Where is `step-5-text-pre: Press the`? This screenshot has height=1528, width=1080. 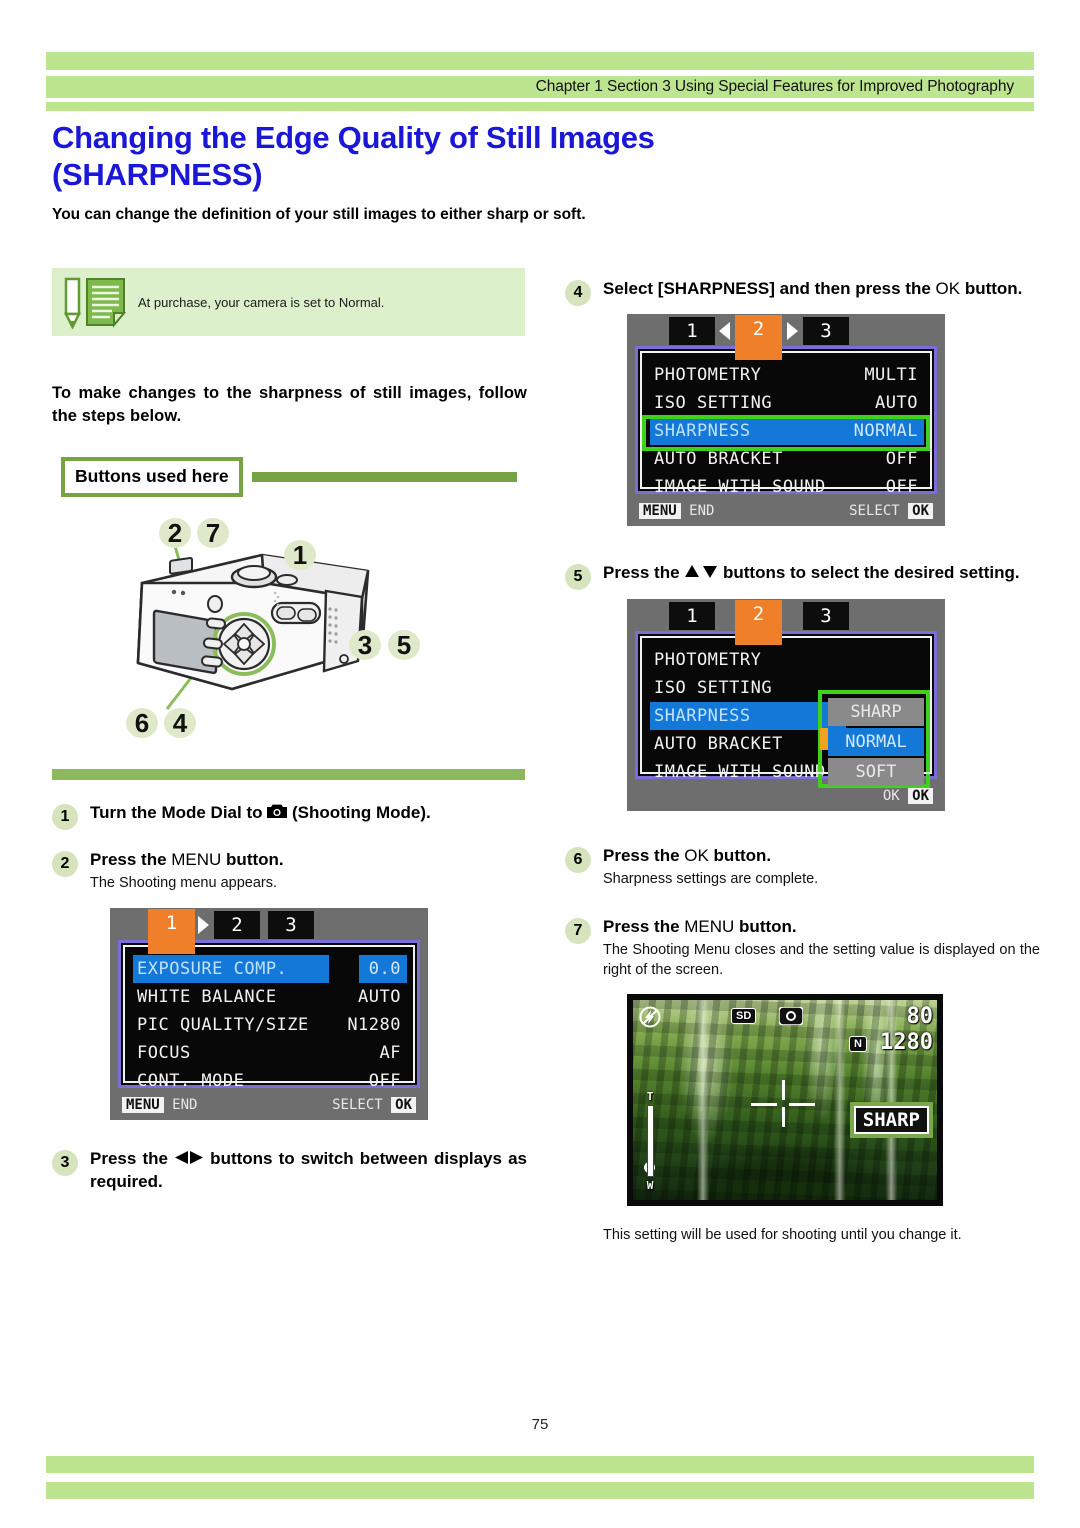 step-5-text-pre: Press the is located at coordinates (644, 573).